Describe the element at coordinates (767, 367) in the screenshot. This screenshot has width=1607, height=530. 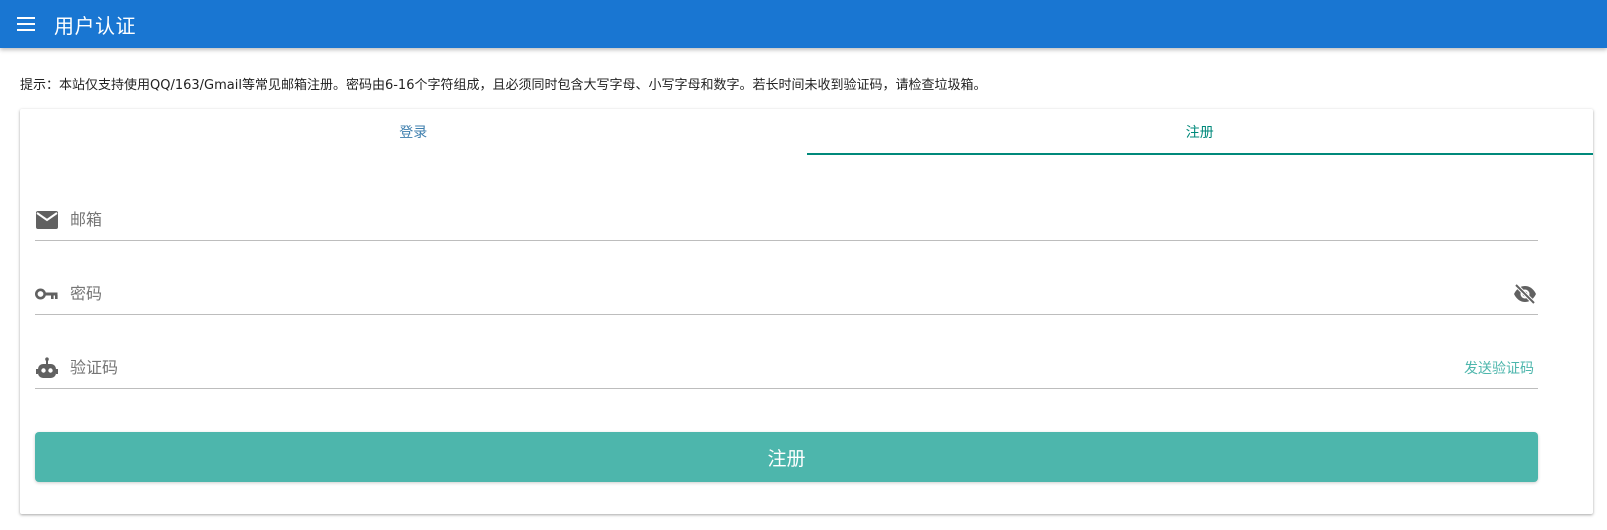
I see `verification-code-input` at that location.